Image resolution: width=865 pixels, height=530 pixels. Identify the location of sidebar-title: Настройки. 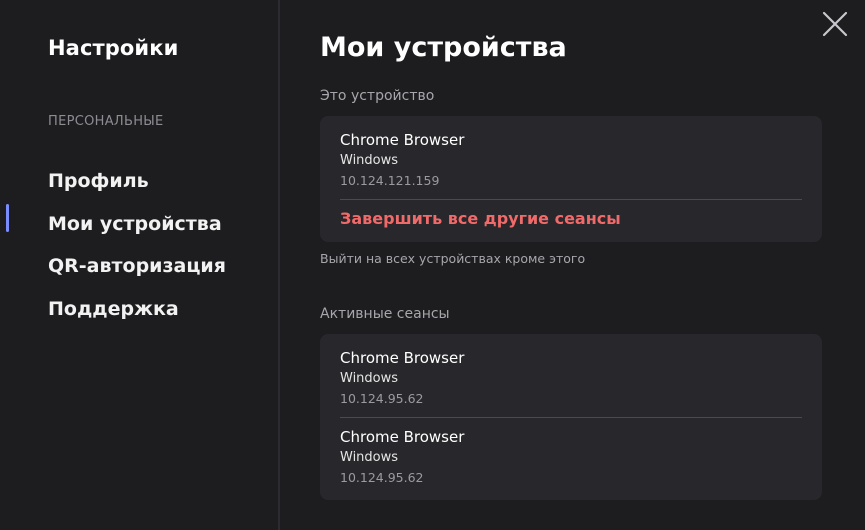
(113, 48).